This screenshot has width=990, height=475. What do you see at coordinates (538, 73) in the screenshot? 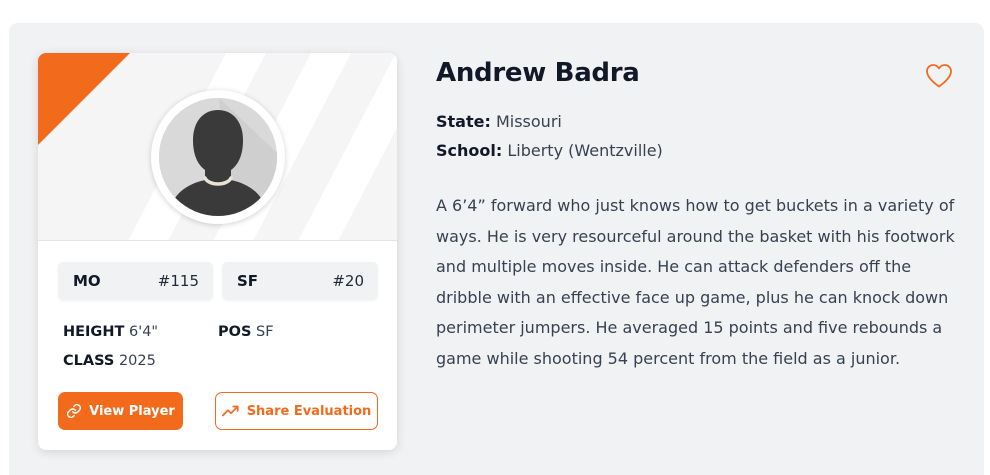
I see `player-name: Andrew Badra` at bounding box center [538, 73].